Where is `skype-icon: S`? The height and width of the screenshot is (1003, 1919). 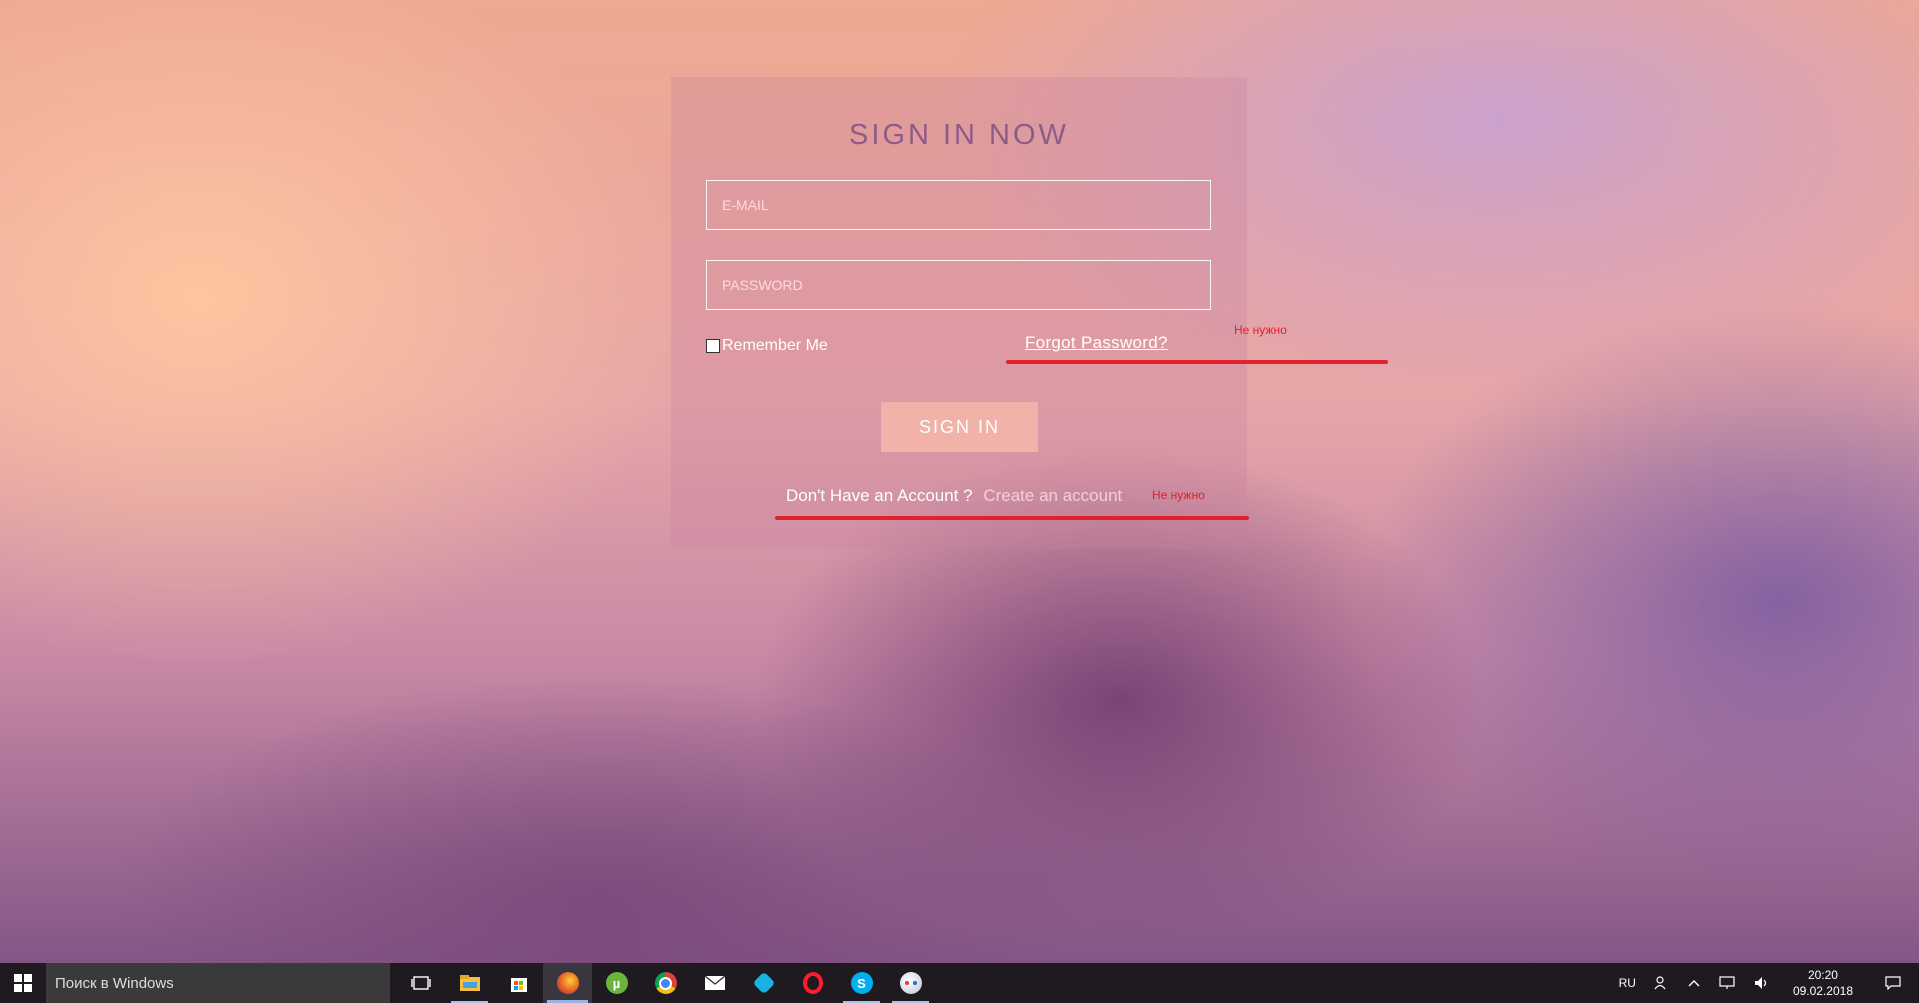
skype-icon: S is located at coordinates (861, 983).